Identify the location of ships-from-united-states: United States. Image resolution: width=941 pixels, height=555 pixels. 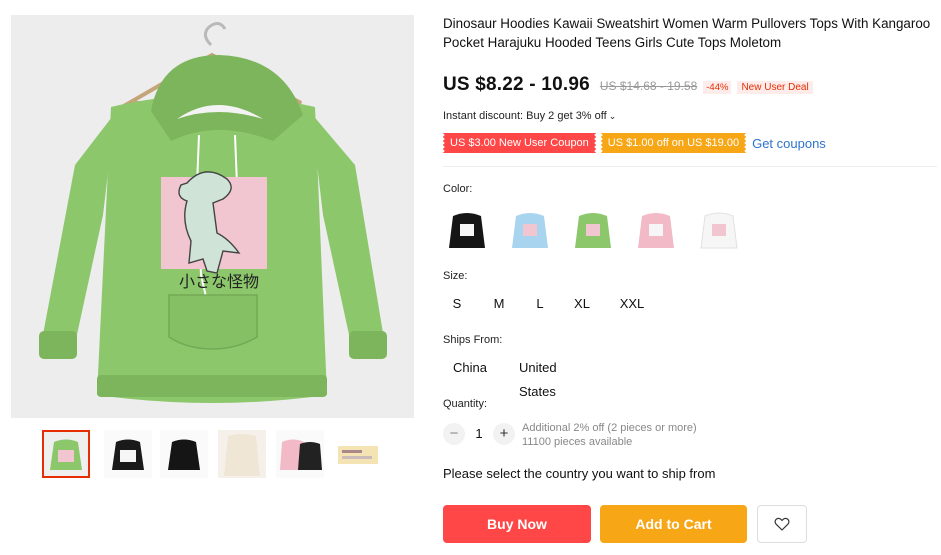
(538, 377).